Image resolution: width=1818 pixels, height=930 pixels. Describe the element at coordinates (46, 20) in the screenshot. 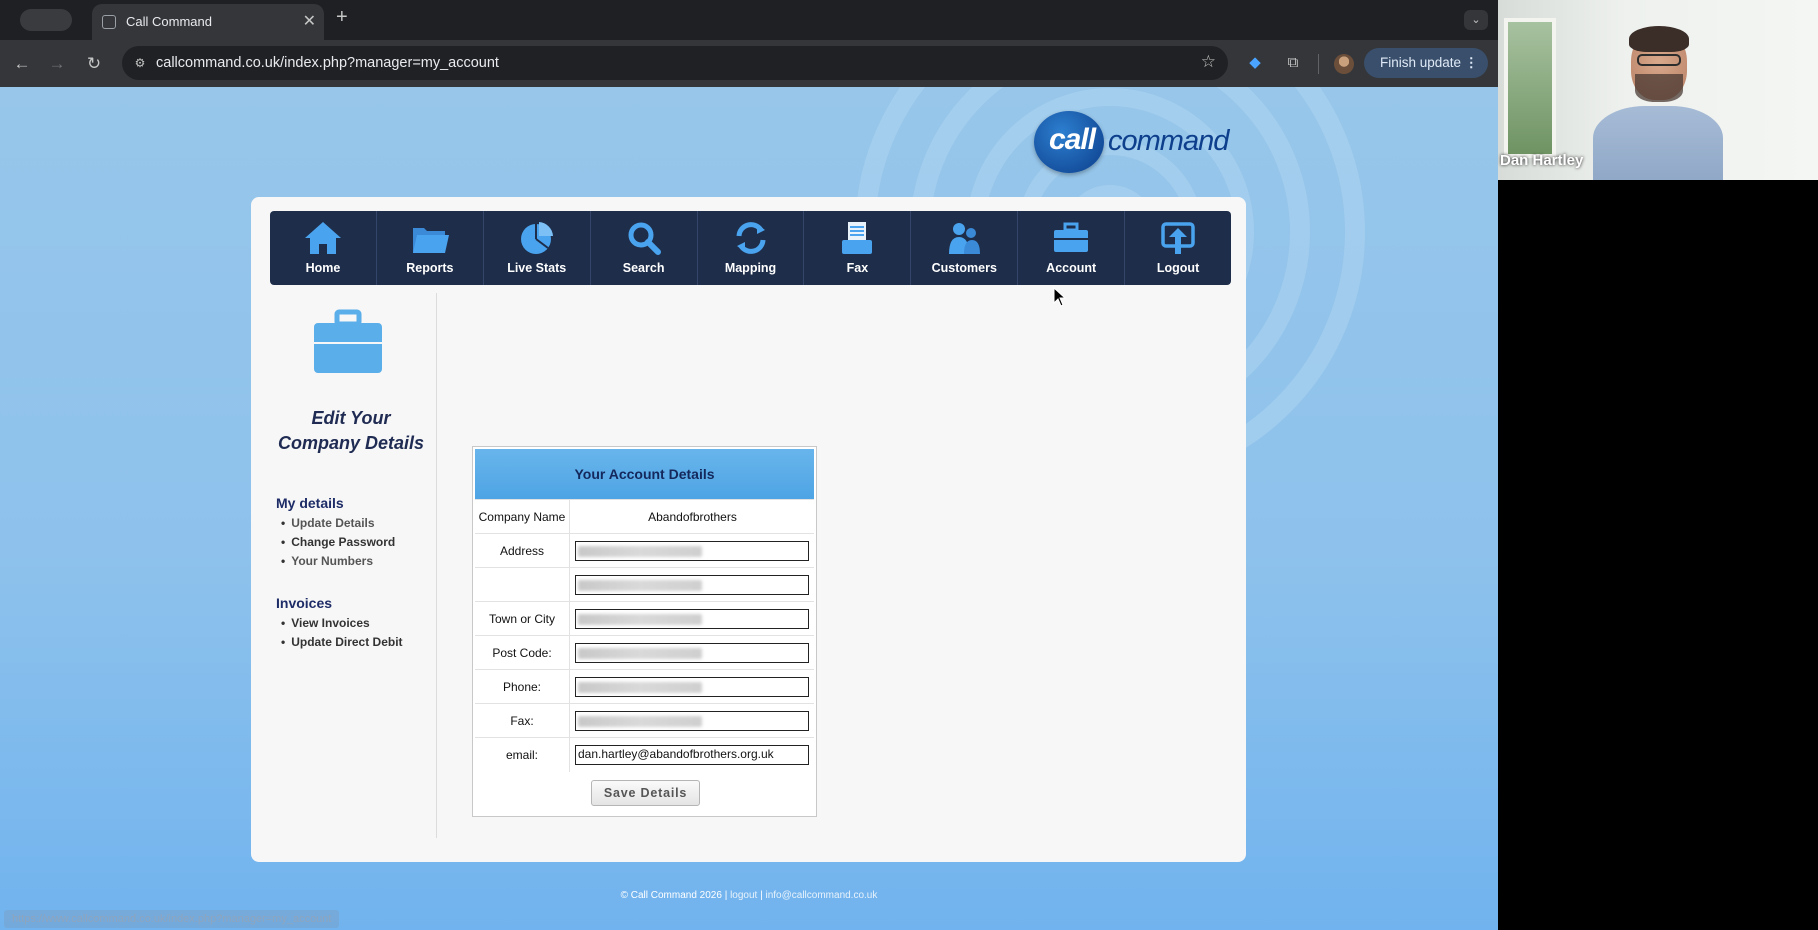

I see `tab-group-indicator` at that location.